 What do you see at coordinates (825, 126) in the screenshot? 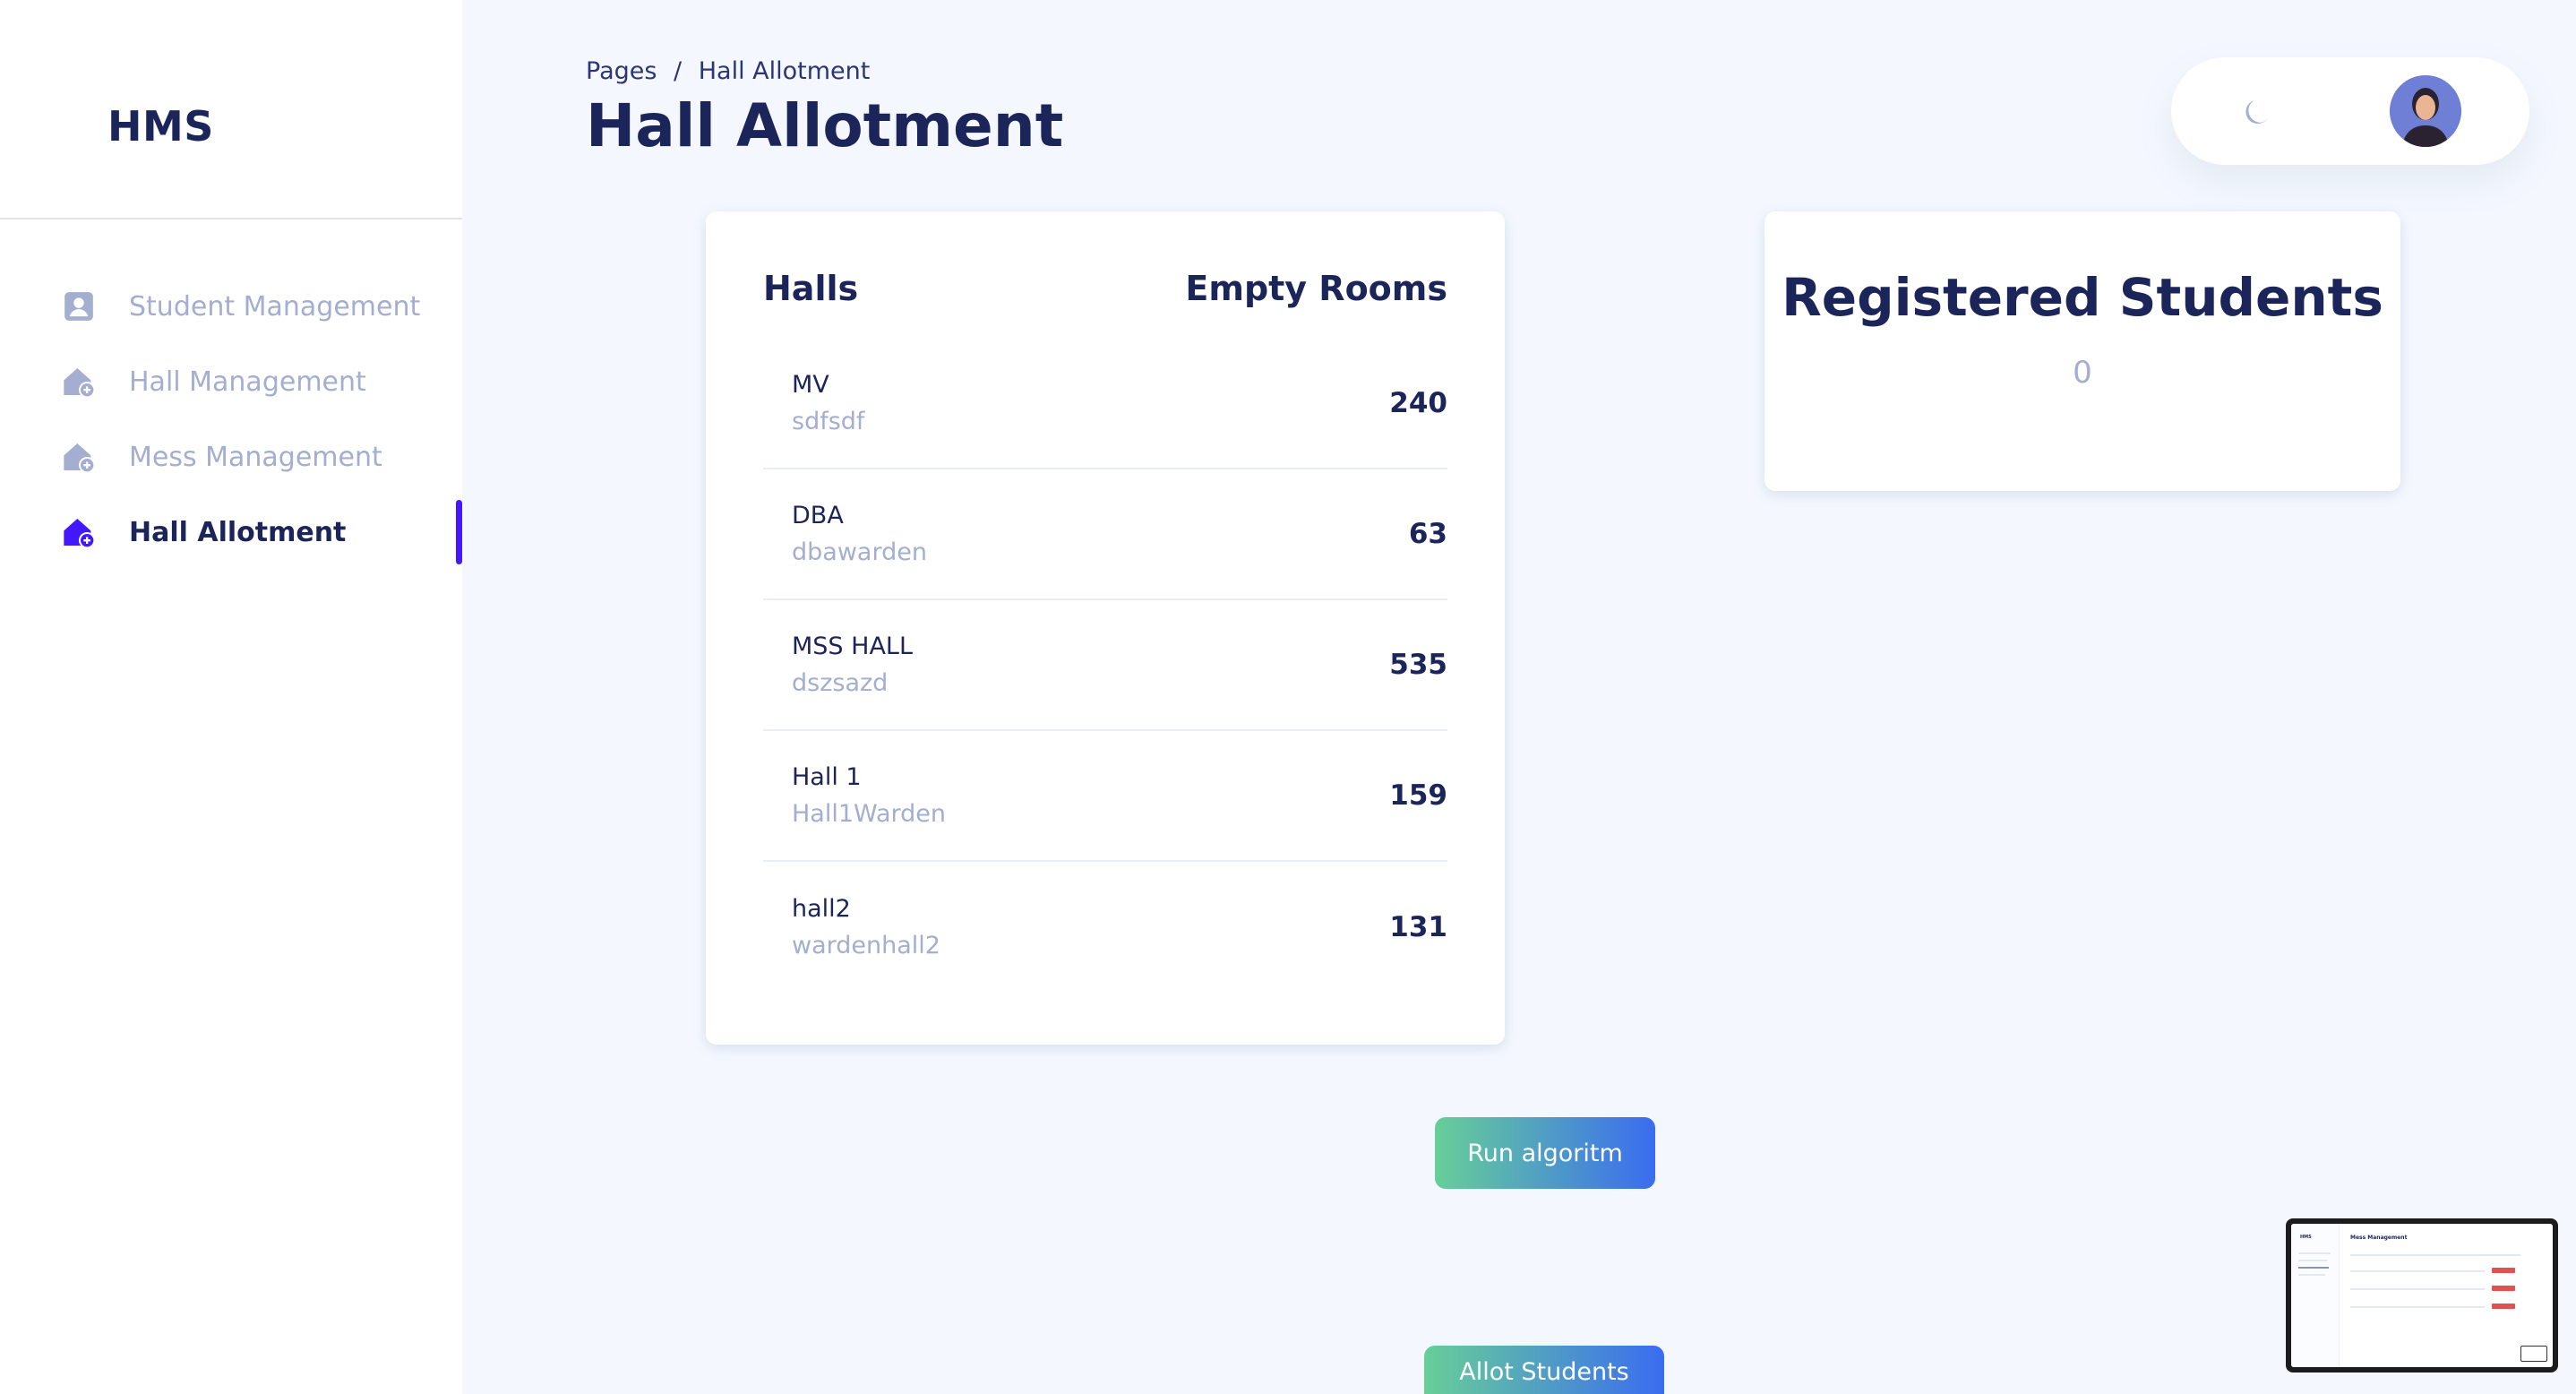
I see `page-title: Hall Allotment` at bounding box center [825, 126].